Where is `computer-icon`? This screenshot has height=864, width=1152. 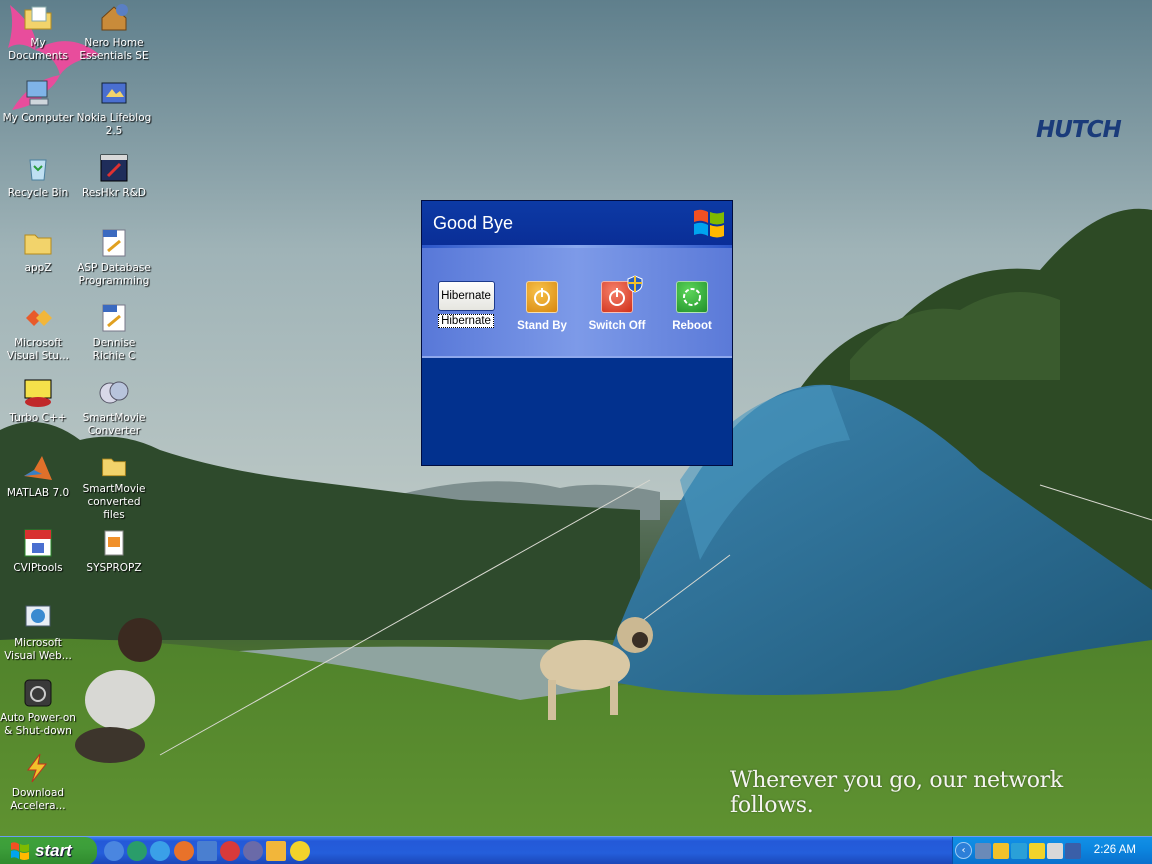 computer-icon is located at coordinates (37, 93).